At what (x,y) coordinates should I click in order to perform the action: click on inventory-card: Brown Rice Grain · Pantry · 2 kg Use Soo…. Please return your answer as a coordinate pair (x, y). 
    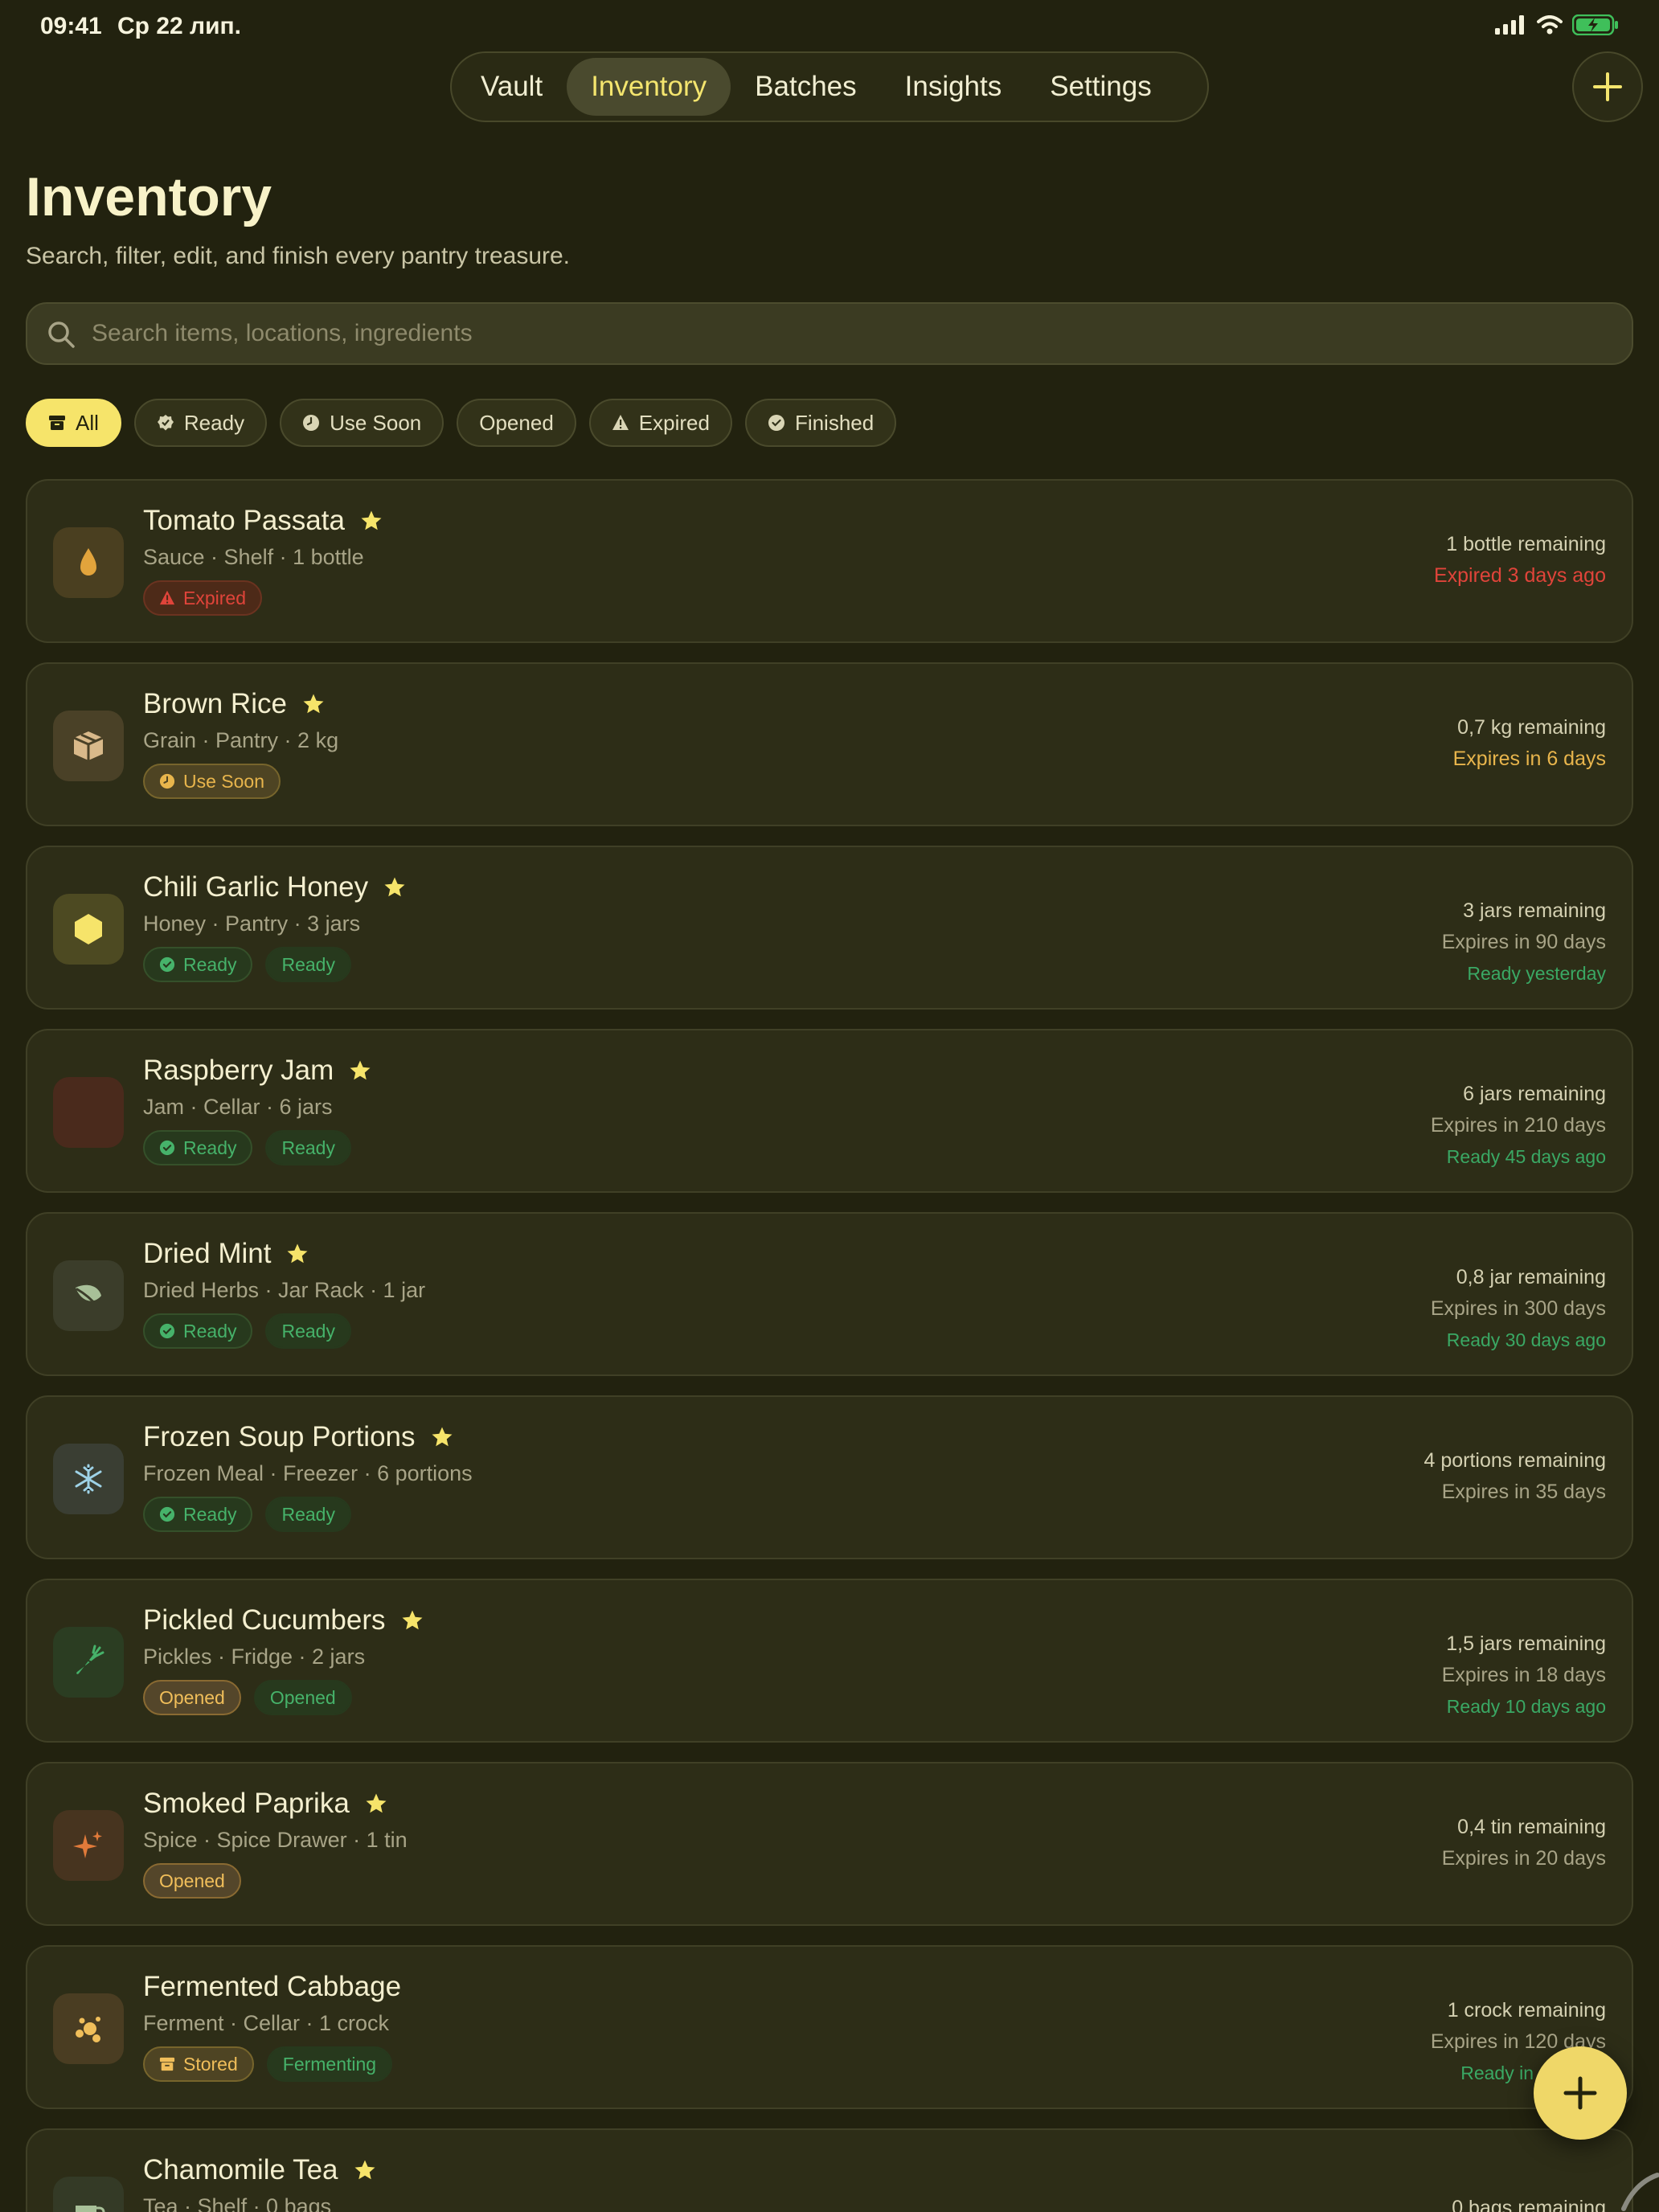
    Looking at the image, I should click on (829, 744).